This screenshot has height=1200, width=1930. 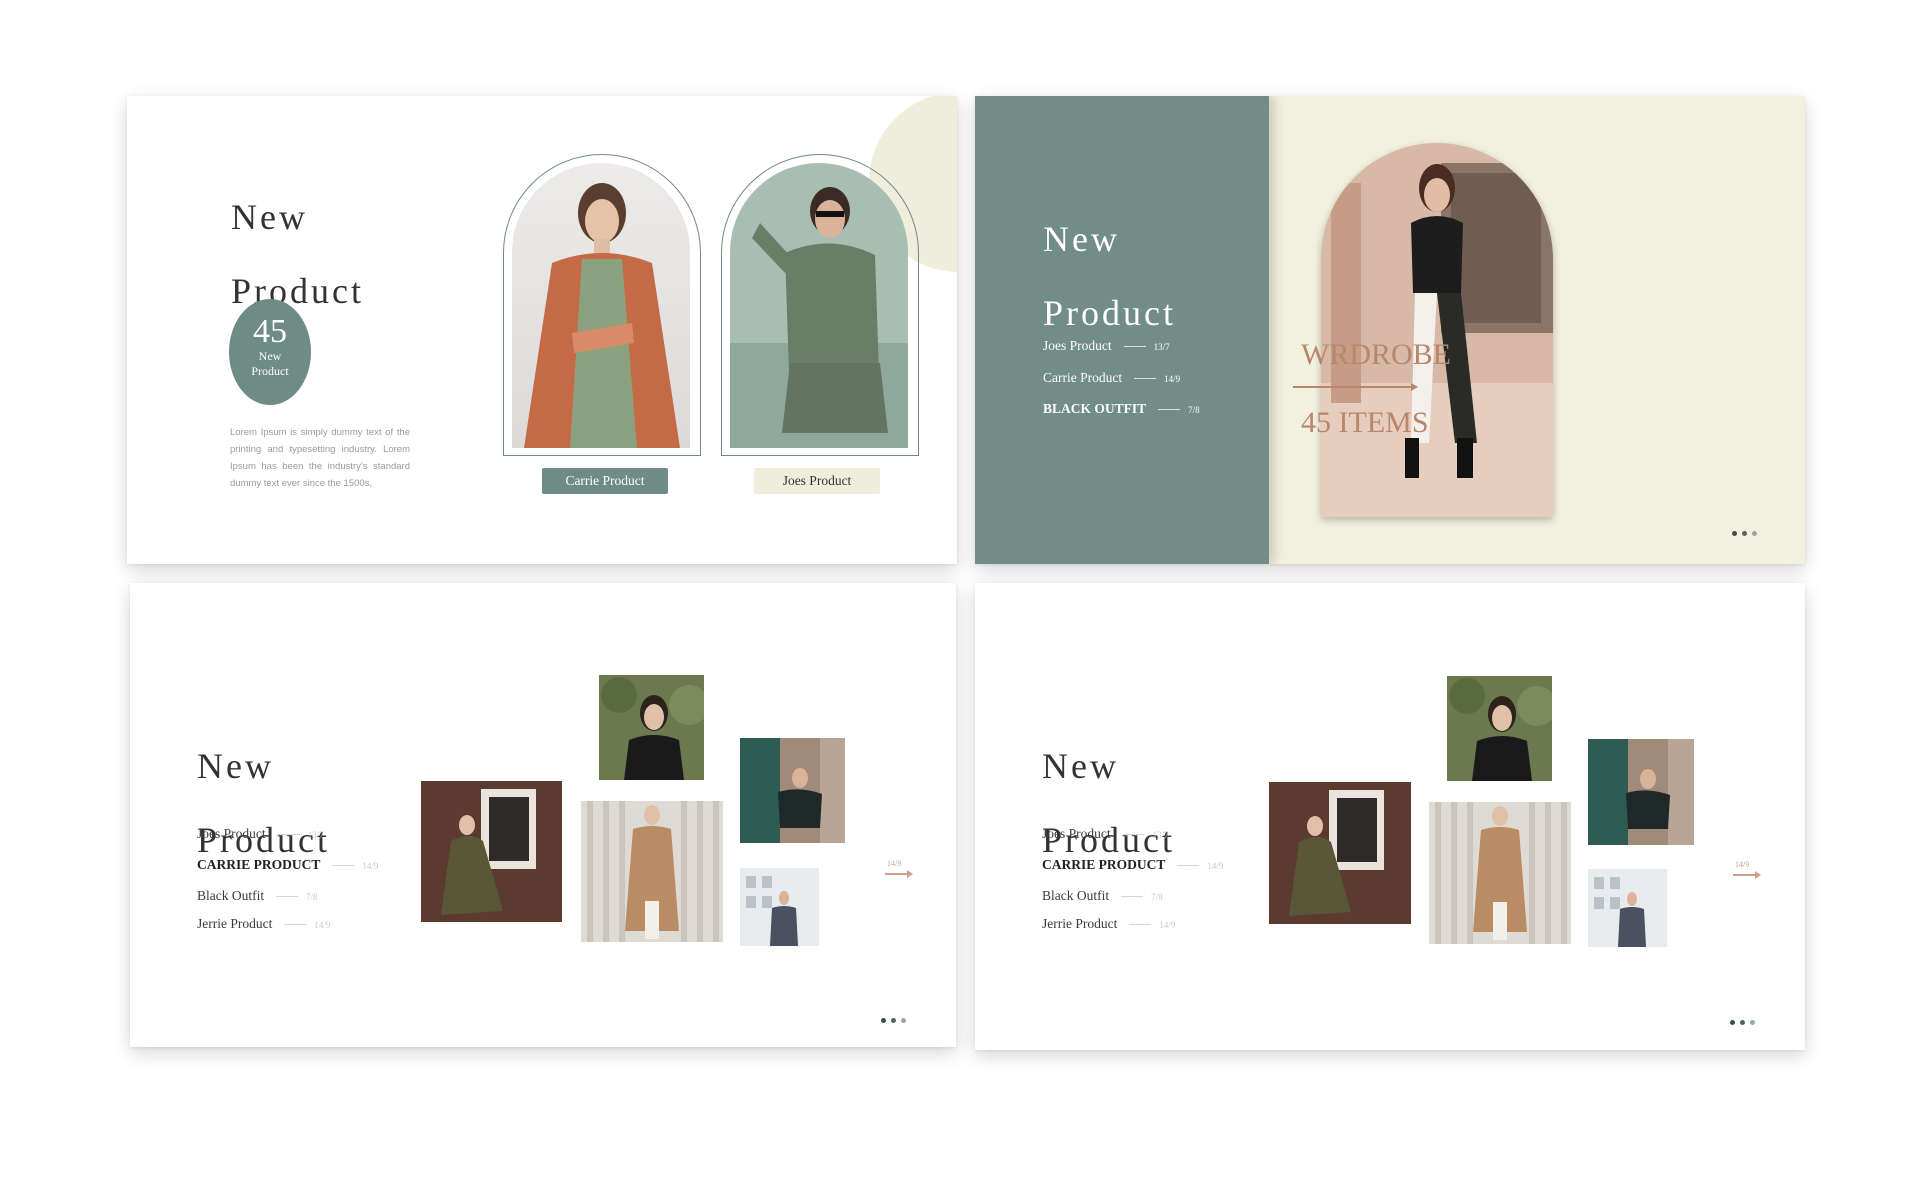 I want to click on badge-line-2: Product, so click(x=270, y=371).